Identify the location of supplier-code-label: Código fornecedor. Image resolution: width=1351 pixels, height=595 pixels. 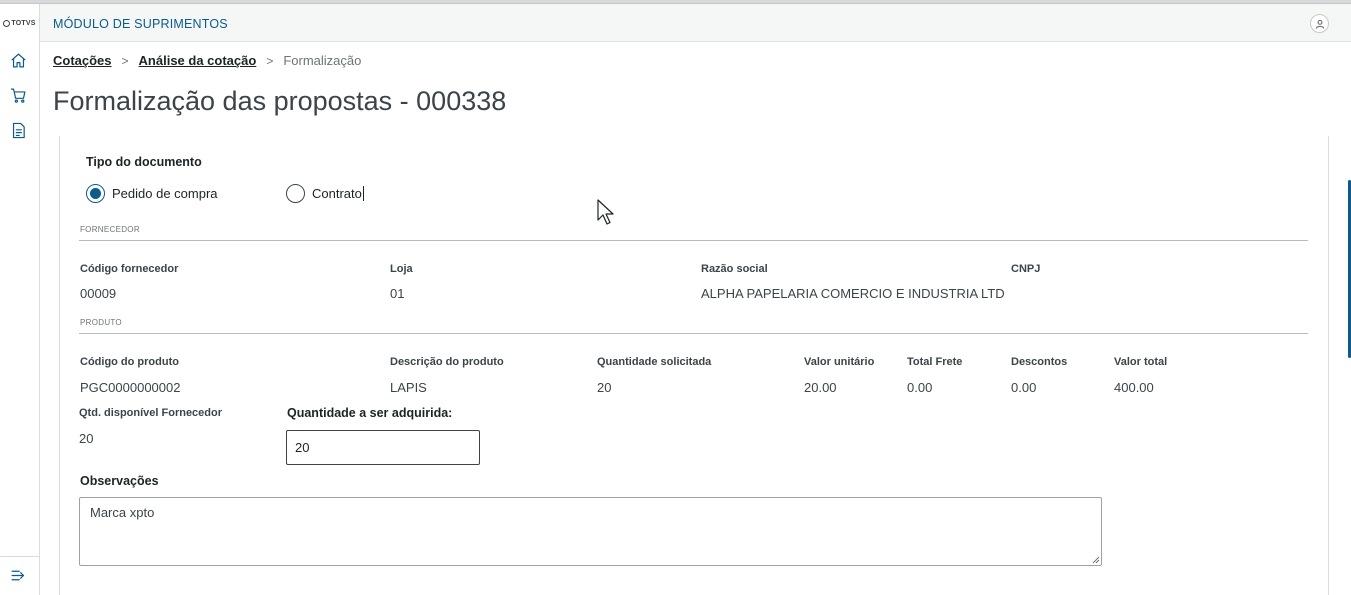
(129, 269).